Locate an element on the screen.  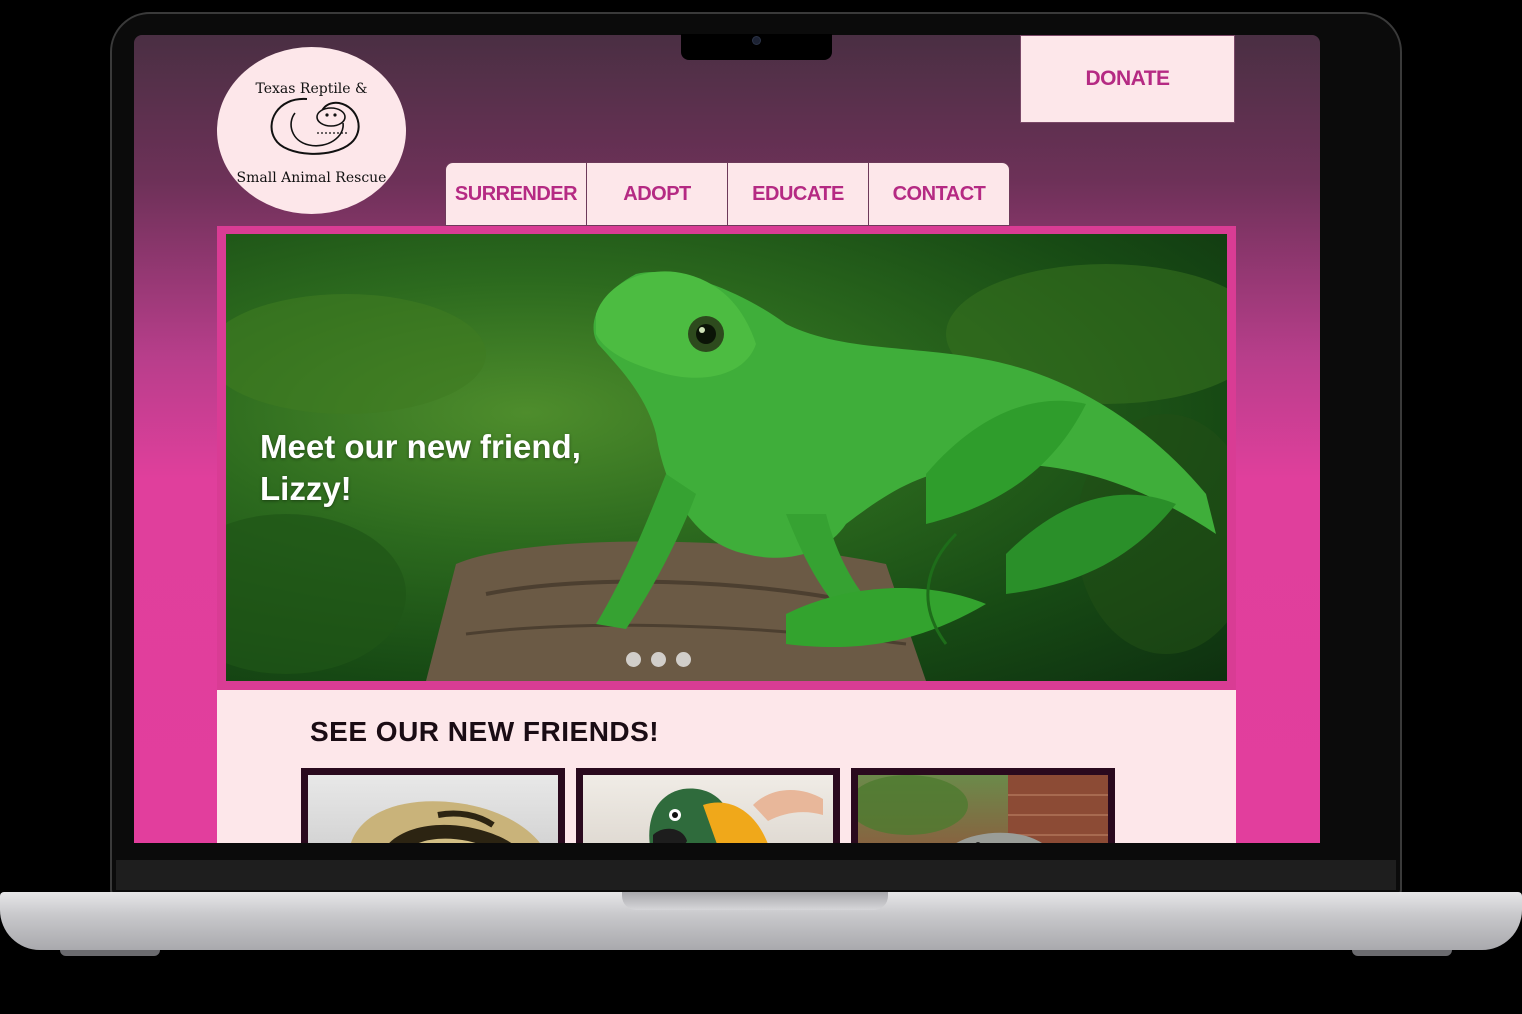
laptop-chin is located at coordinates (756, 875).